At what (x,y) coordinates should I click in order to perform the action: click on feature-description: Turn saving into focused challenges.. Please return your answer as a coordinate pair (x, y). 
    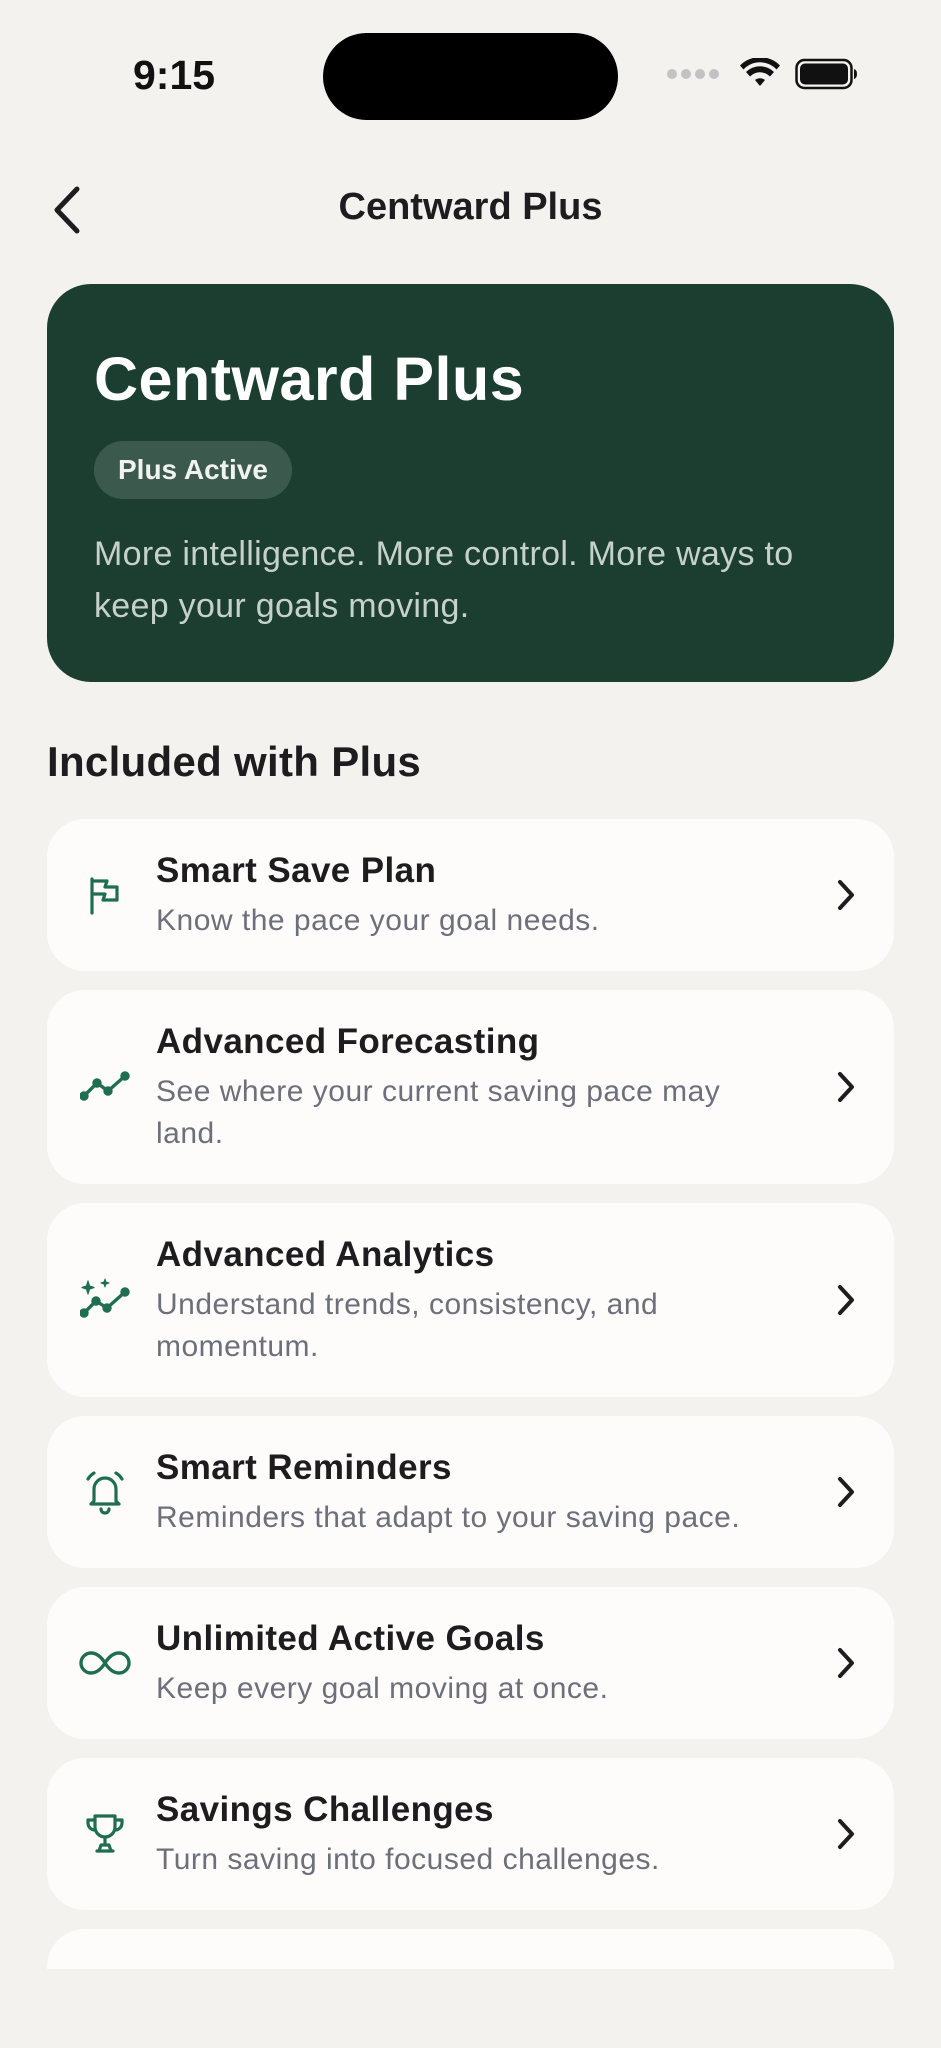
    Looking at the image, I should click on (408, 1859).